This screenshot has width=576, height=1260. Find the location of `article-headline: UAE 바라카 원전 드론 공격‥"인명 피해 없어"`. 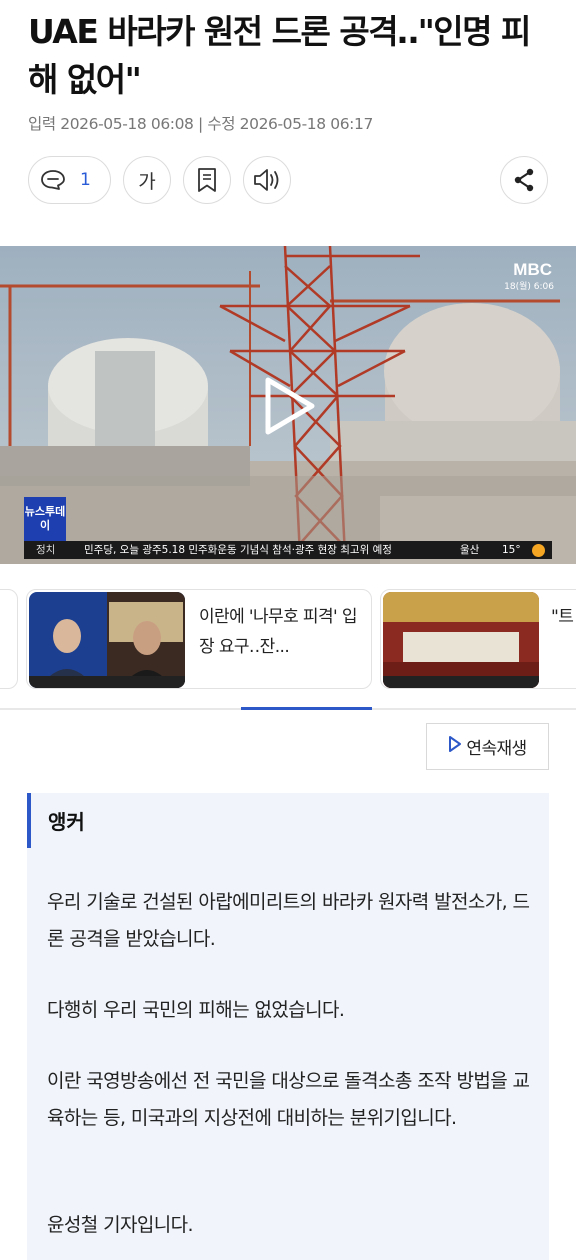

article-headline: UAE 바라카 원전 드론 공격‥"인명 피해 없어" is located at coordinates (279, 55).